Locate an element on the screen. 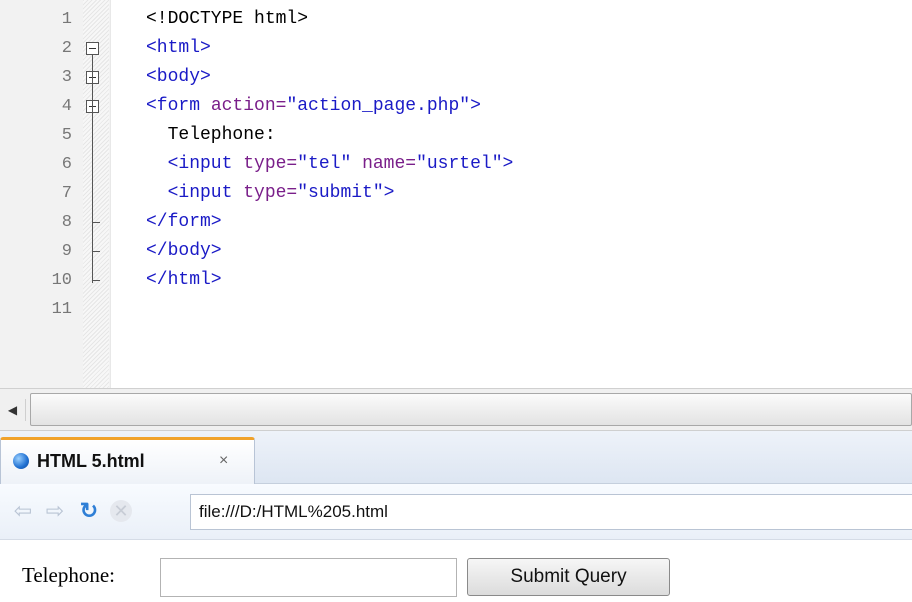 The width and height of the screenshot is (912, 602). code-text: <input type="submit"> is located at coordinates (270, 193).